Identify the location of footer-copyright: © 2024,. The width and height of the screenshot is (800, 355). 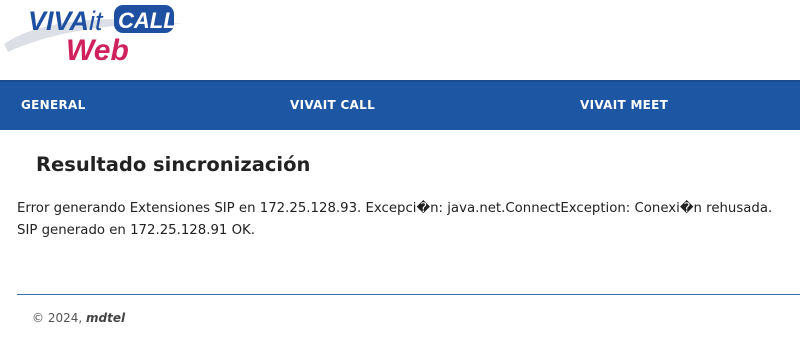
(59, 318).